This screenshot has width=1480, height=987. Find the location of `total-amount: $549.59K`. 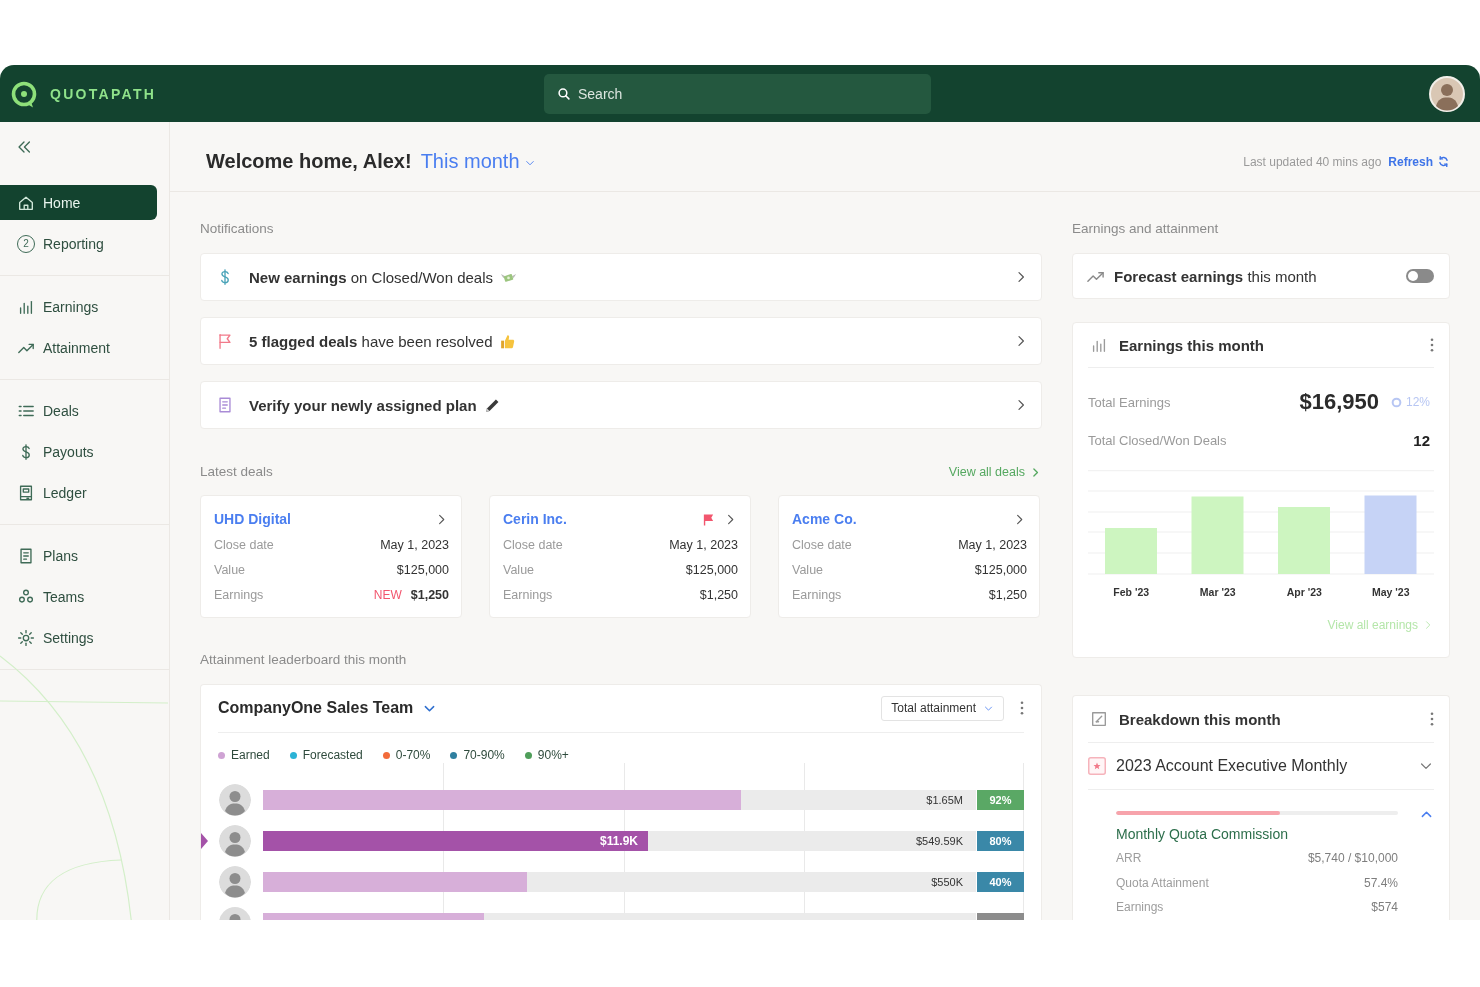

total-amount: $549.59K is located at coordinates (939, 840).